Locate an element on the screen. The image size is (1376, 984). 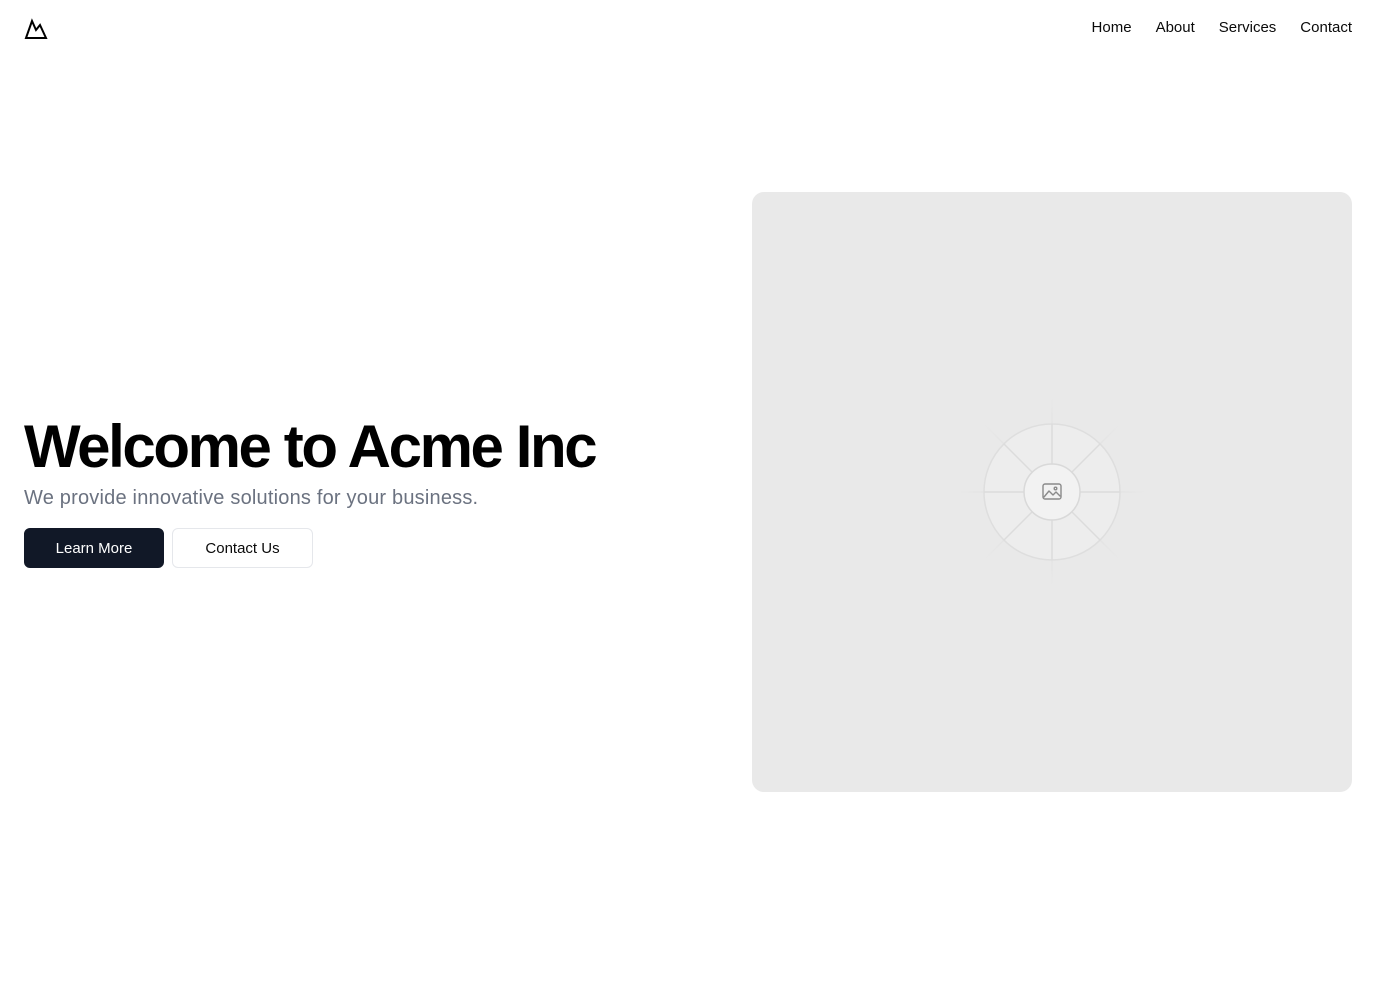
nav-link-contact: Contact is located at coordinates (1326, 28).